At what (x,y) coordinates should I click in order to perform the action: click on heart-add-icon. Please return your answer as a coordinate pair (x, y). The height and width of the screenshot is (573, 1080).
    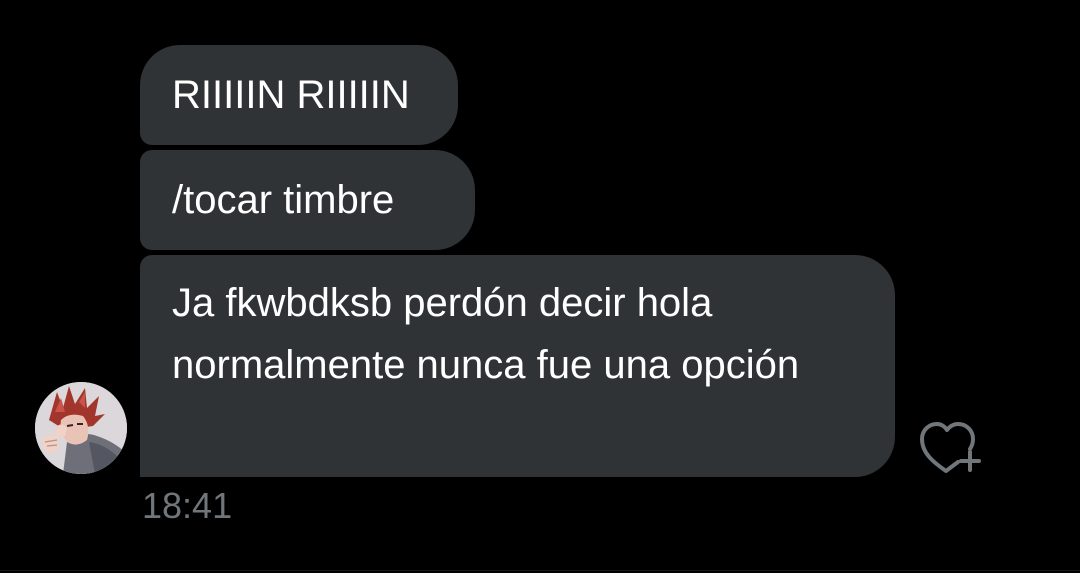
    Looking at the image, I should click on (949, 446).